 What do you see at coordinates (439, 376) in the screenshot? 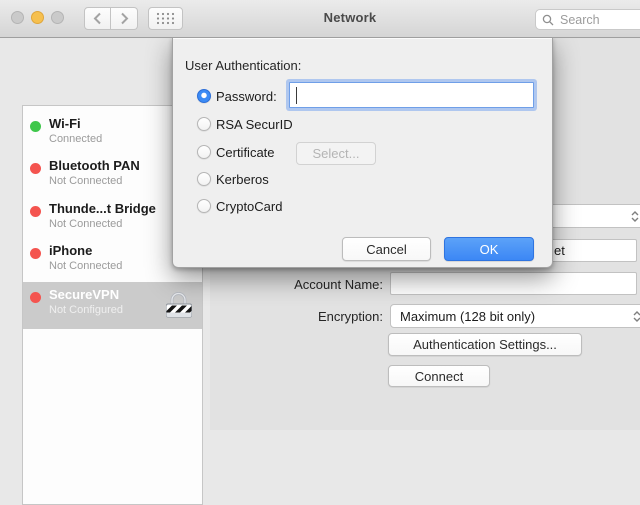
I see `connect-button: Connect` at bounding box center [439, 376].